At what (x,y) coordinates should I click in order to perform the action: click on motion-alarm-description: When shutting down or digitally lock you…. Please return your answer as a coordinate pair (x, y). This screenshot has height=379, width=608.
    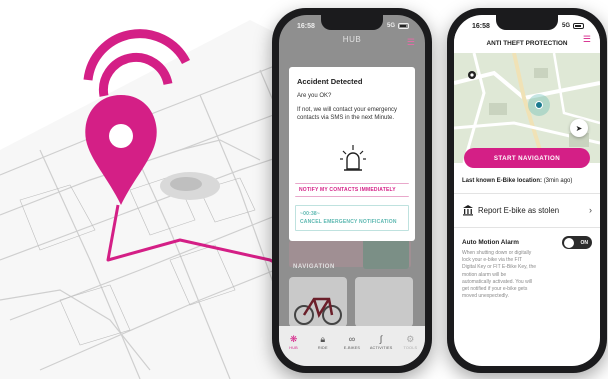
    Looking at the image, I should click on (499, 275).